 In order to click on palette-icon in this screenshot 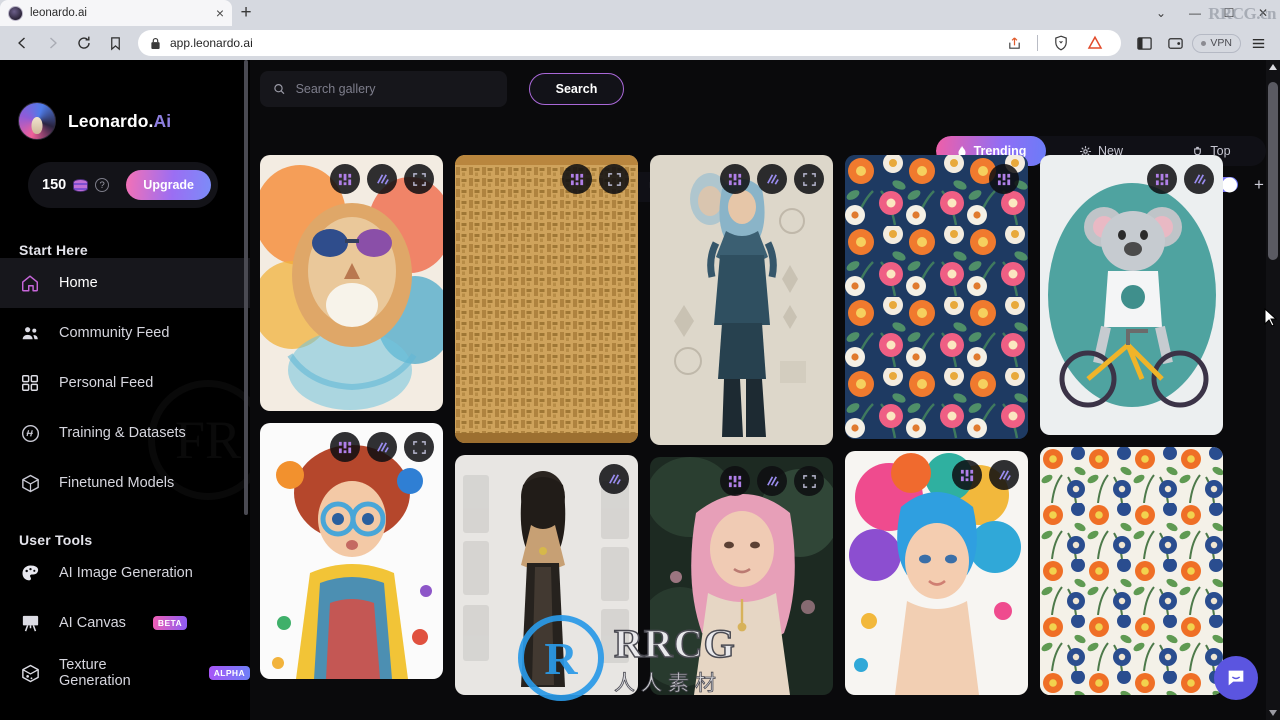, I will do `click(30, 573)`.